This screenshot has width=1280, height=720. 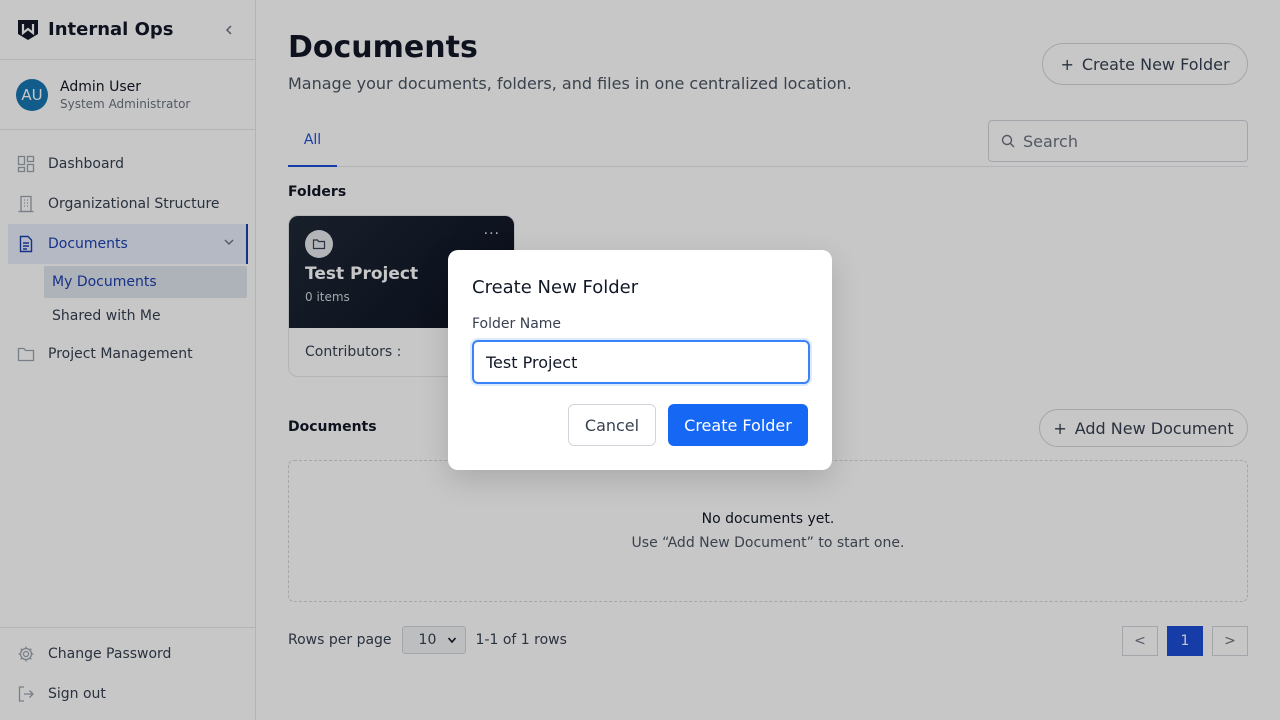 I want to click on cancel-button: Cancel, so click(x=612, y=425).